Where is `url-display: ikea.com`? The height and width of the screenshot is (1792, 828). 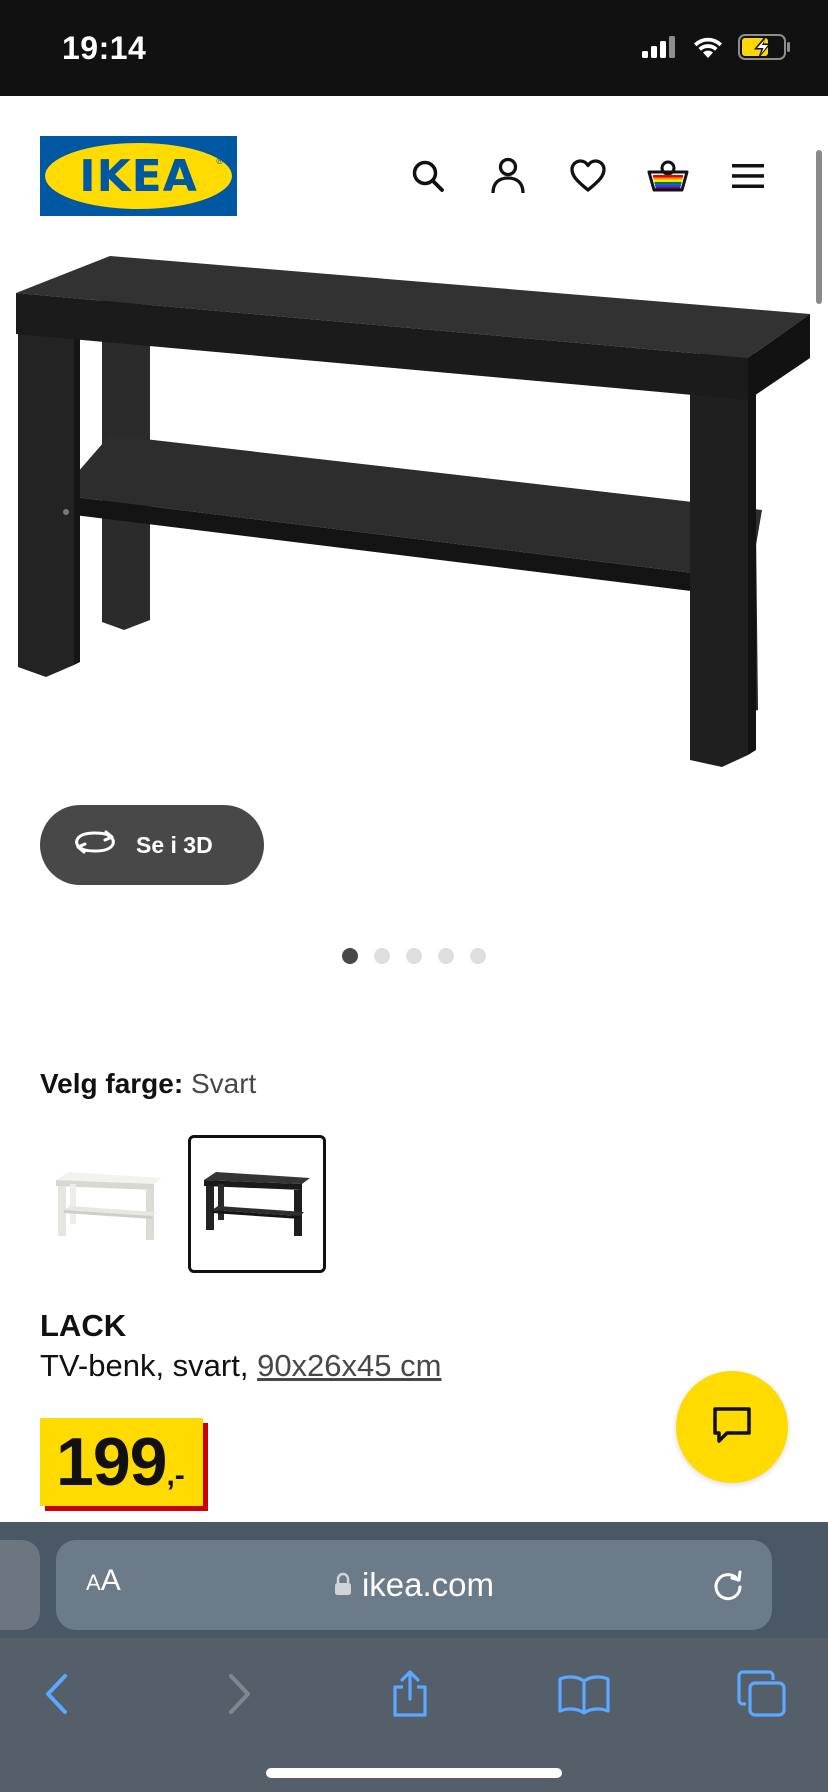 url-display: ikea.com is located at coordinates (414, 1585).